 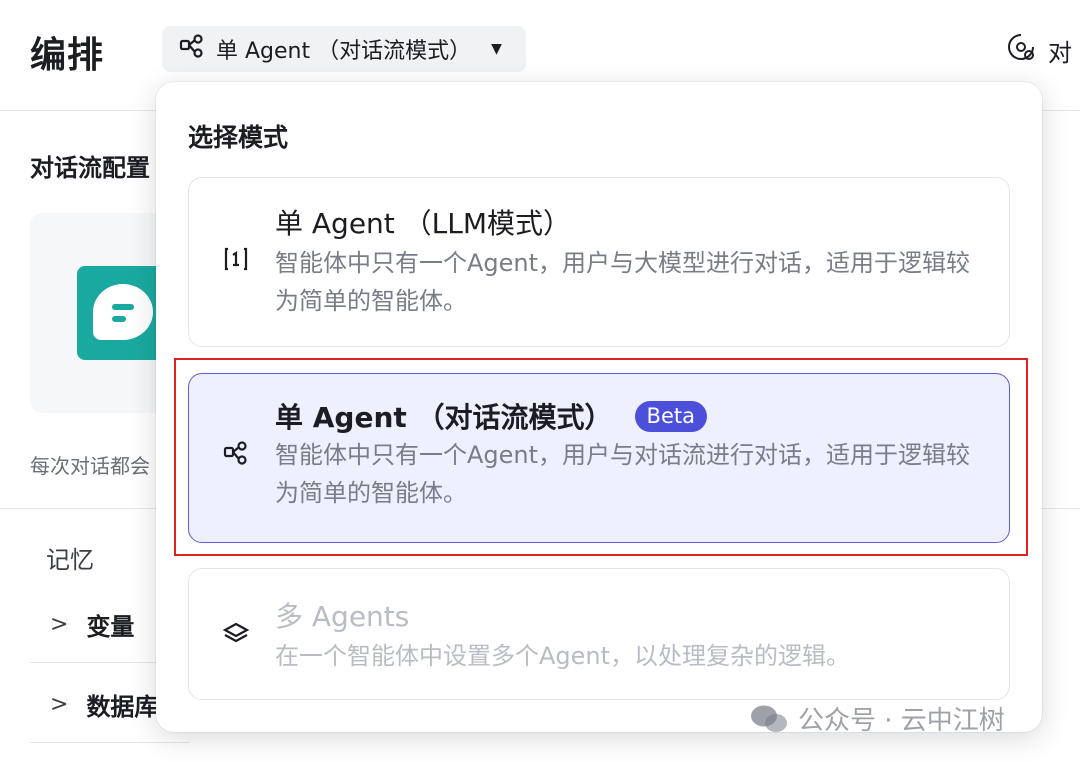 I want to click on option-title-text: 多 Agents, so click(x=342, y=616).